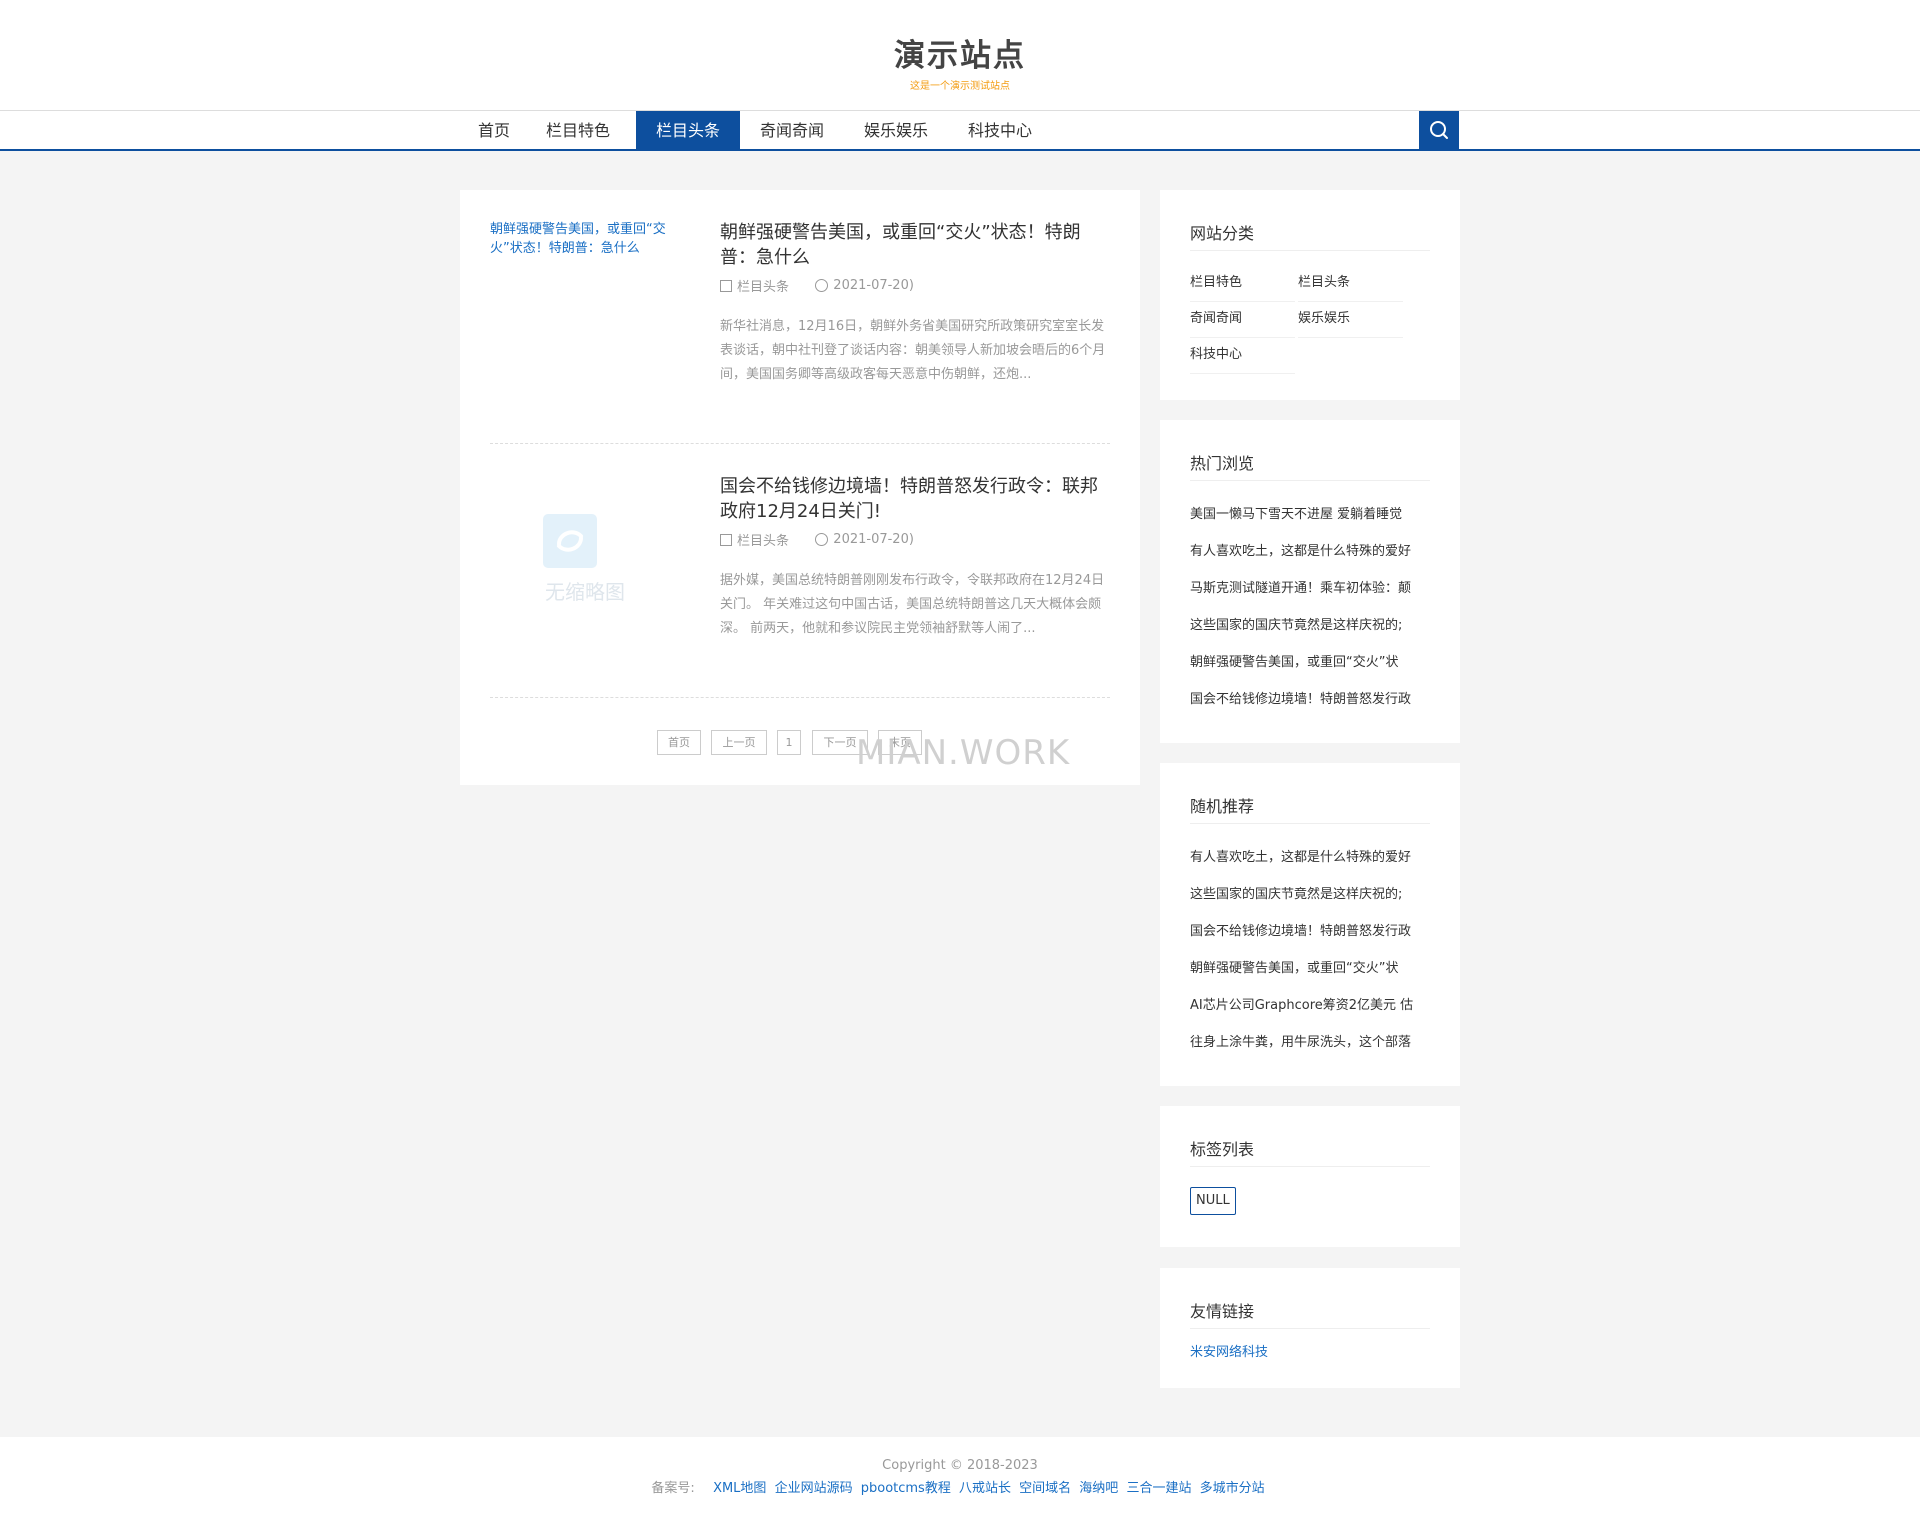  What do you see at coordinates (906, 1488) in the screenshot?
I see `footer-link: pbootcms教程` at bounding box center [906, 1488].